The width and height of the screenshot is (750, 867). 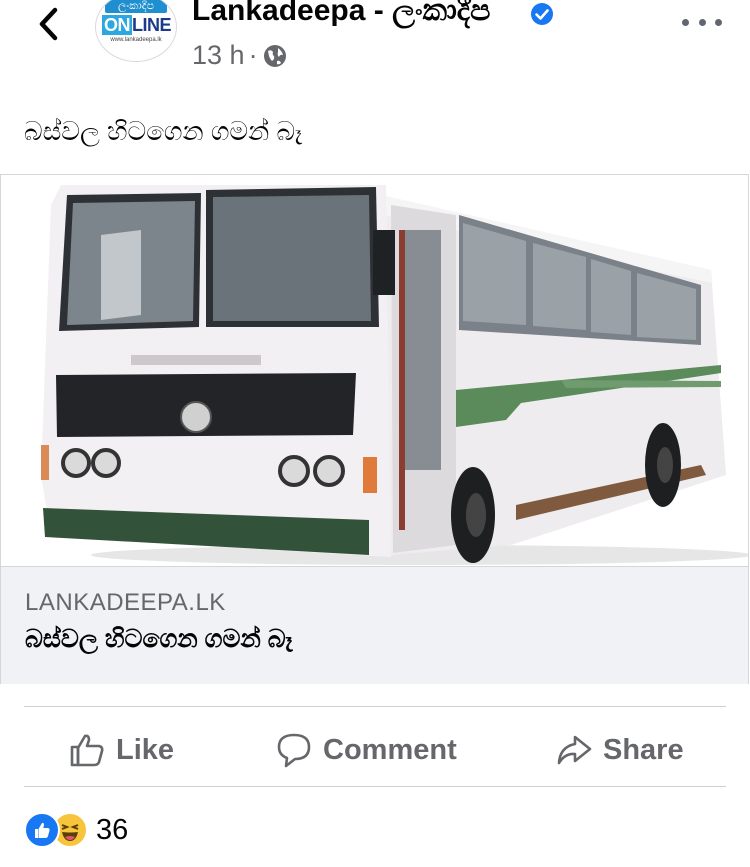 I want to click on globe-icon, so click(x=274, y=55).